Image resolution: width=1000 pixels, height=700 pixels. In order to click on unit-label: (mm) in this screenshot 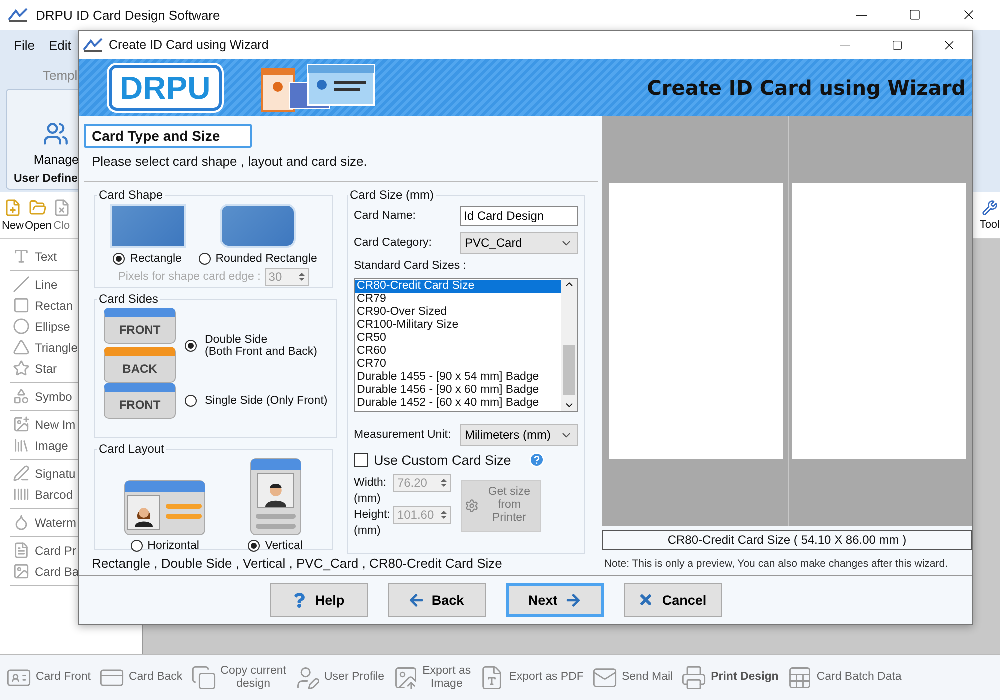, I will do `click(368, 531)`.